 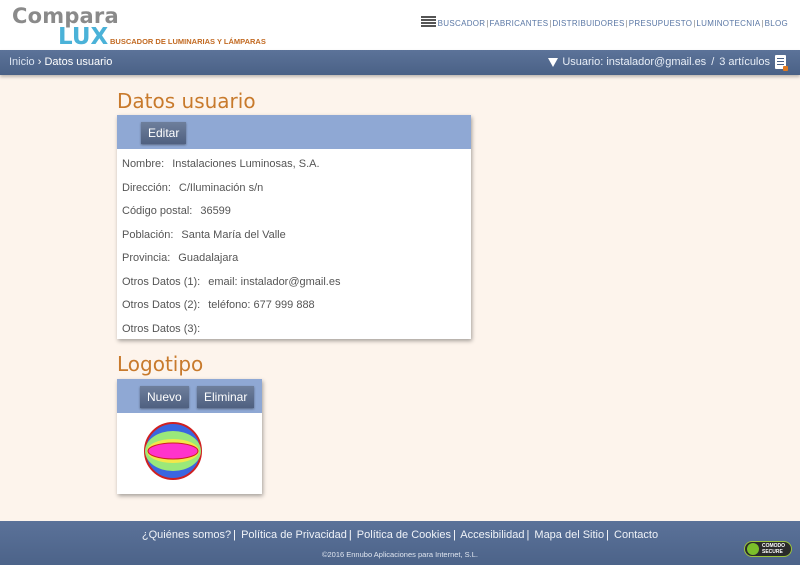 I want to click on nav-buscador: BUSCADOR, so click(x=462, y=23).